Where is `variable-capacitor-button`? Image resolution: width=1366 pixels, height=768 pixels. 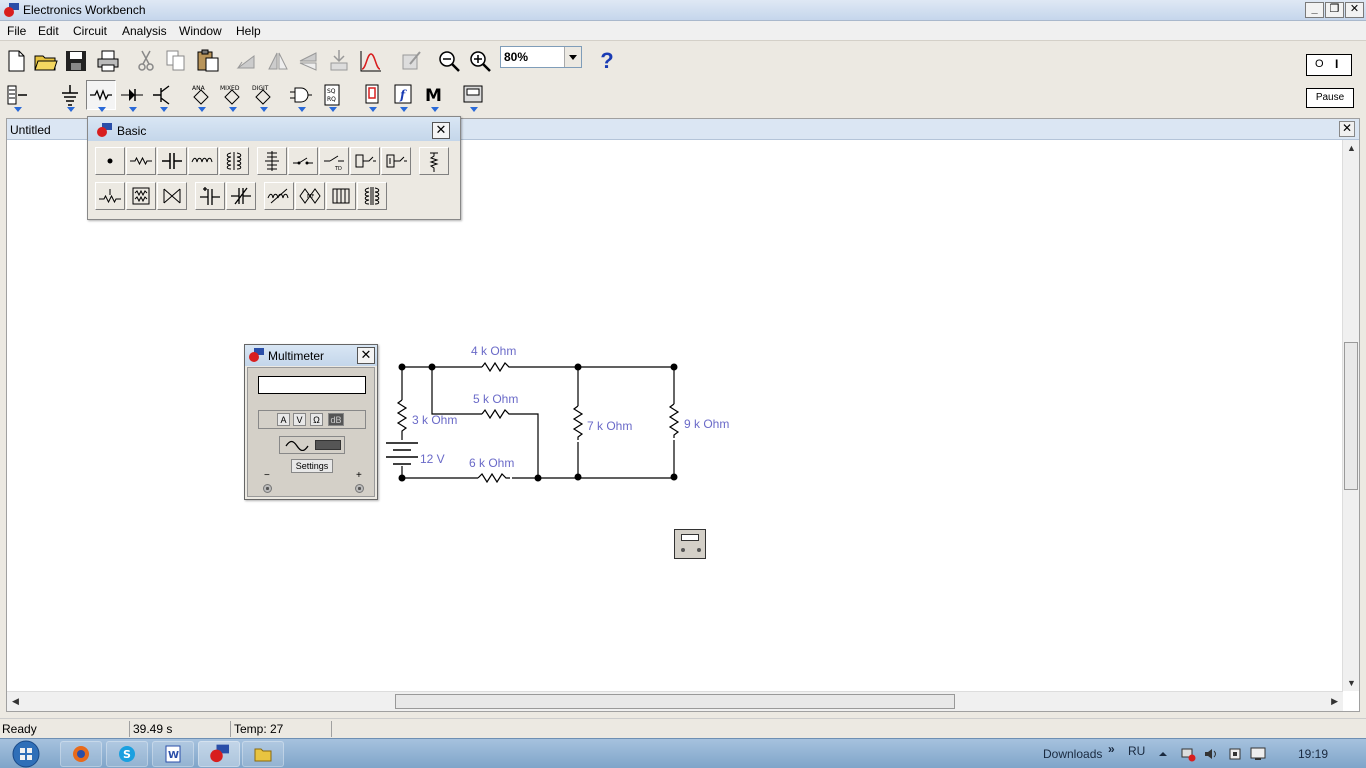
variable-capacitor-button is located at coordinates (241, 196).